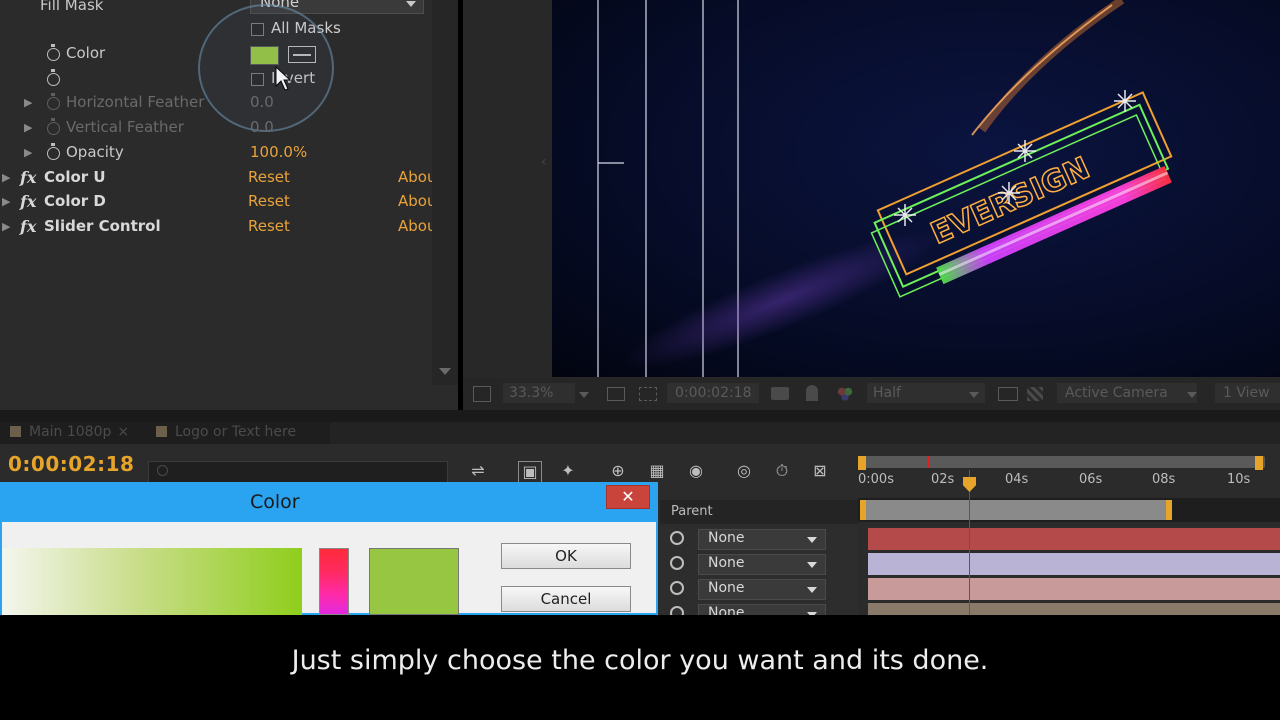 This screenshot has height=720, width=1280. I want to click on snapshot-icon, so click(482, 394).